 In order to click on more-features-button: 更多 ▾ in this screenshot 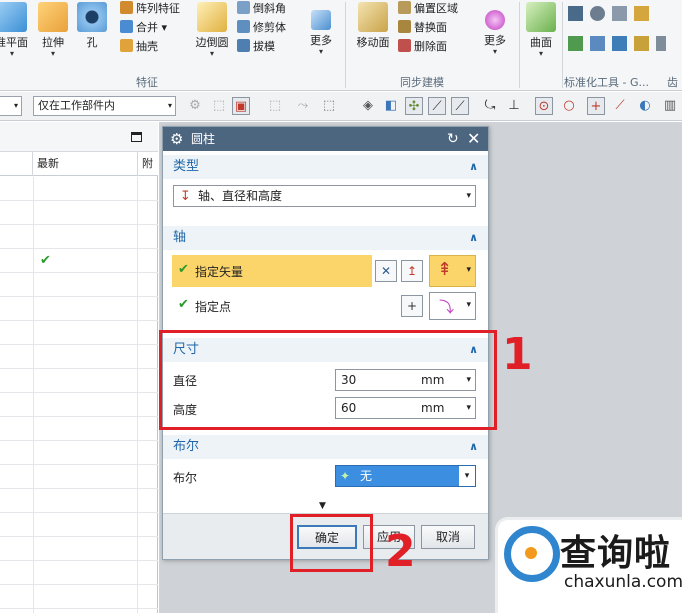, I will do `click(321, 29)`.